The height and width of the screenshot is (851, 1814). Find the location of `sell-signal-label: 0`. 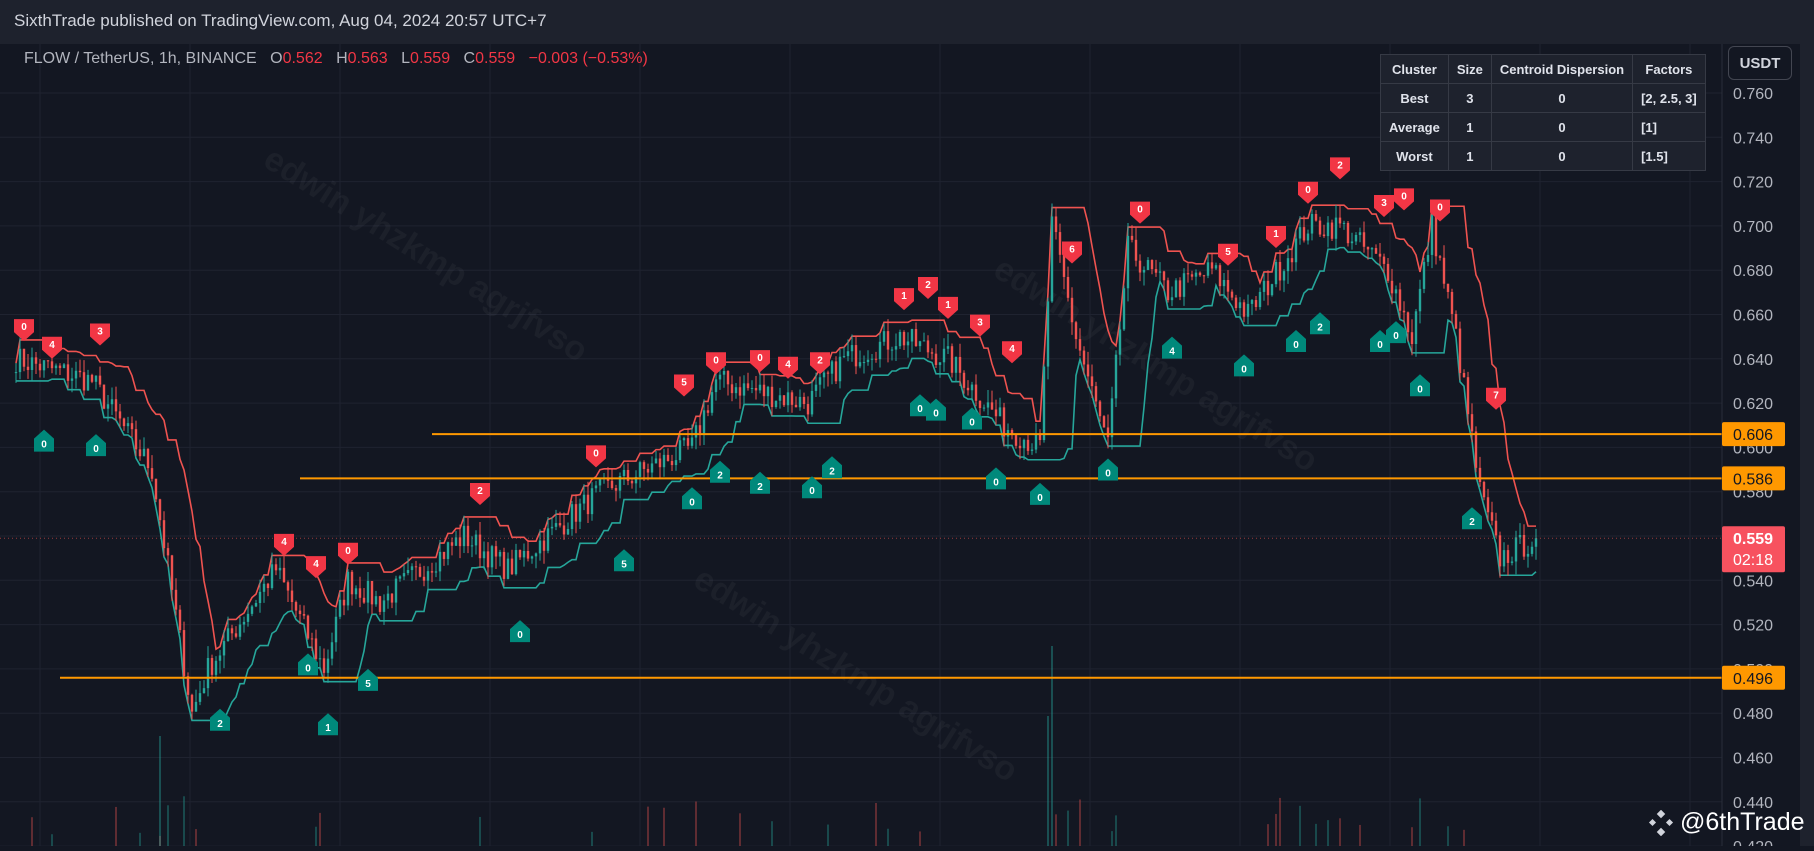

sell-signal-label: 0 is located at coordinates (596, 453).